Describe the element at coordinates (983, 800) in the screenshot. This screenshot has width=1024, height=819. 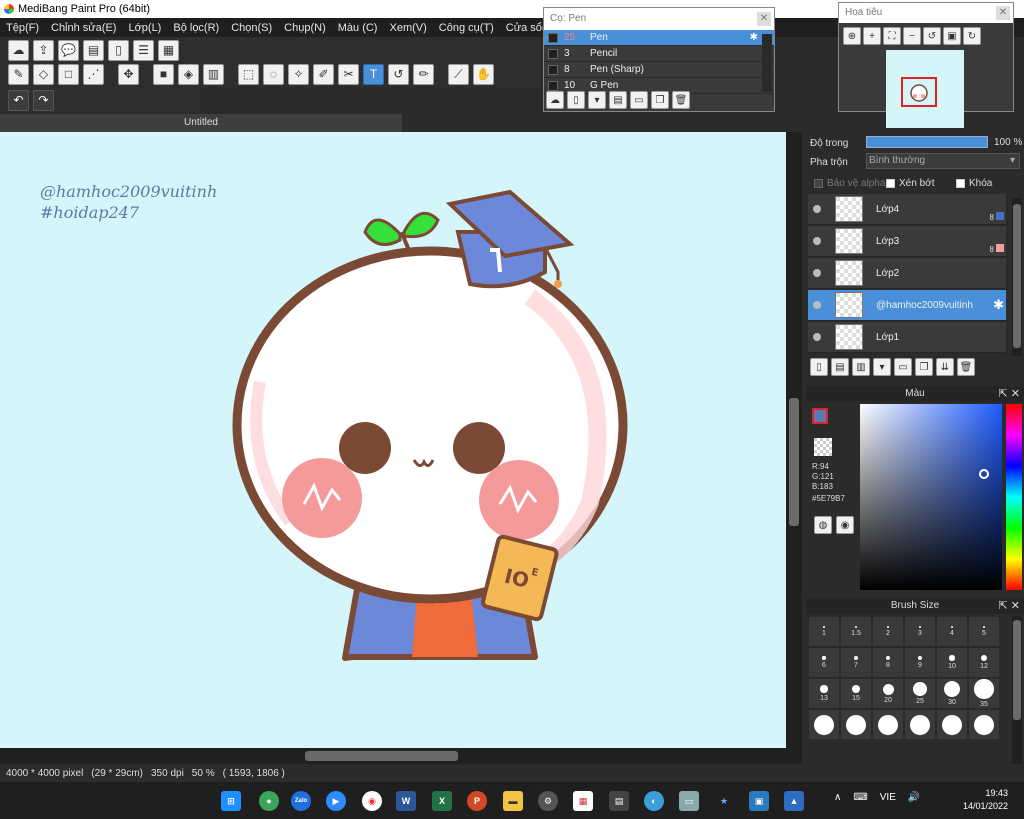
I see `system-clock: 19:43 14/01/2022` at that location.